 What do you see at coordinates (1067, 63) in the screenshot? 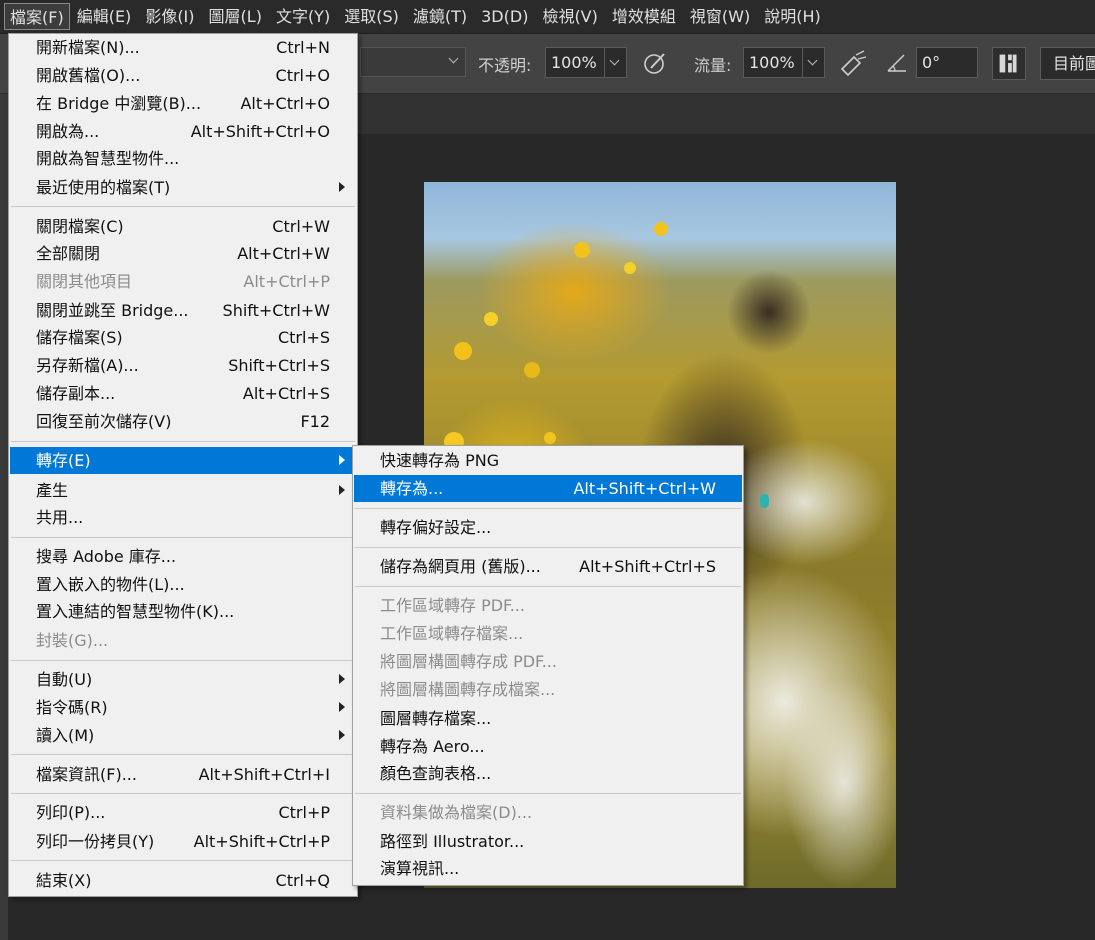
I see `sample-dropdown: 目前圖` at bounding box center [1067, 63].